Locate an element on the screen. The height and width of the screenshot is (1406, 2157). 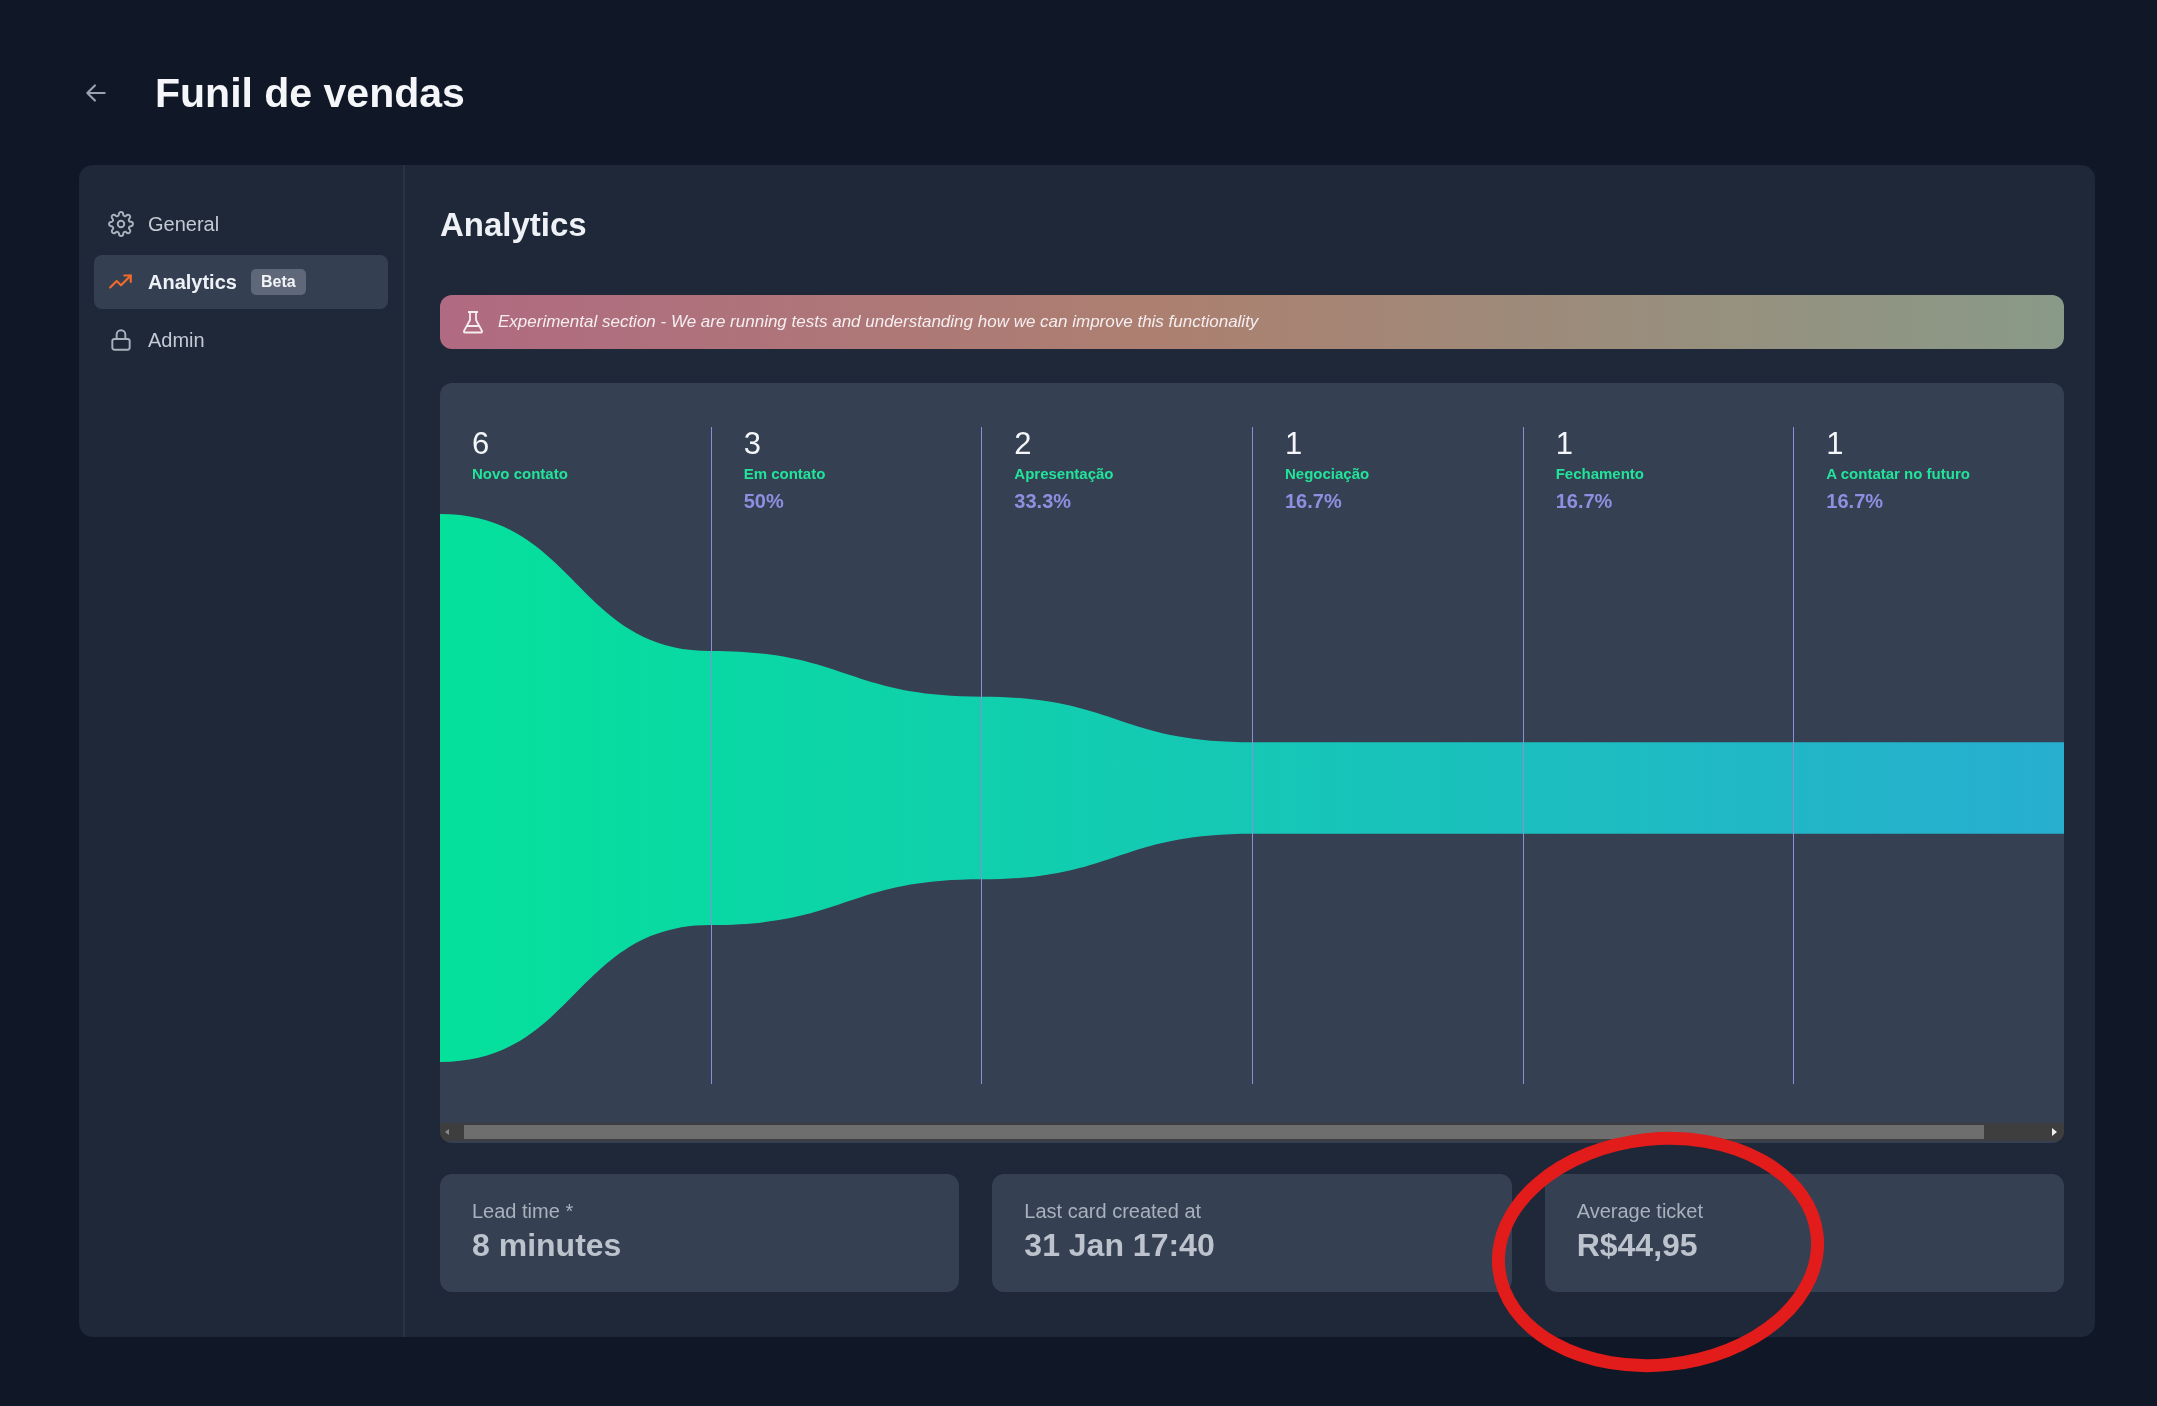
stat-value: R$44,95 is located at coordinates (1637, 1245).